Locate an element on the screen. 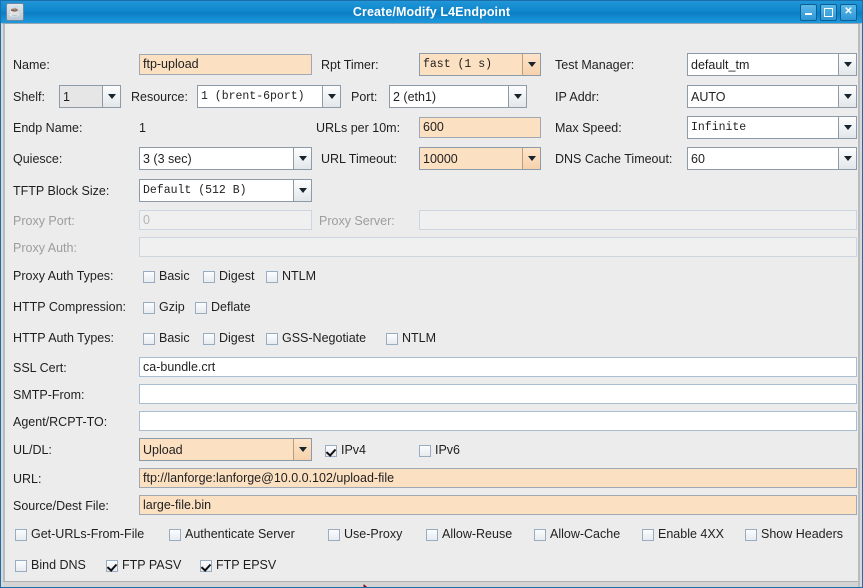 The image size is (863, 588). checkbox-ftp-epsv: FTP EPSV is located at coordinates (238, 565).